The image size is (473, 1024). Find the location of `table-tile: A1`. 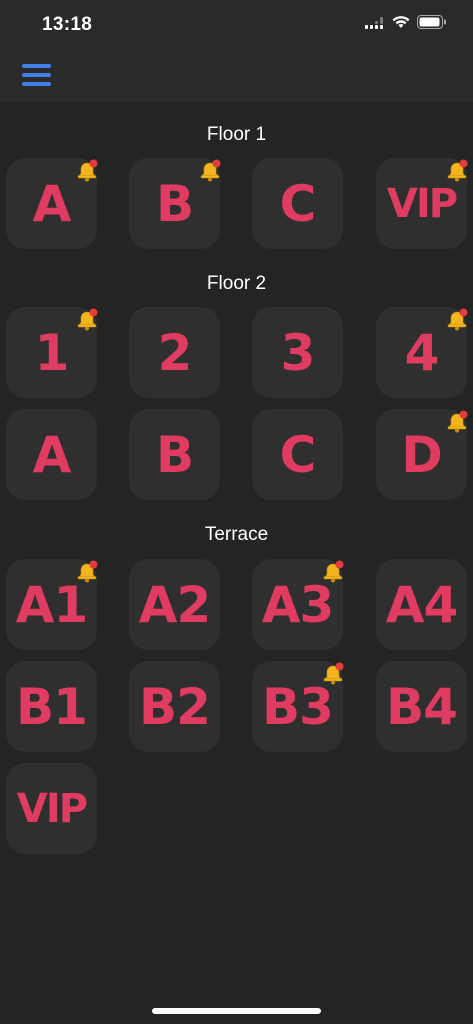

table-tile: A1 is located at coordinates (53, 604).